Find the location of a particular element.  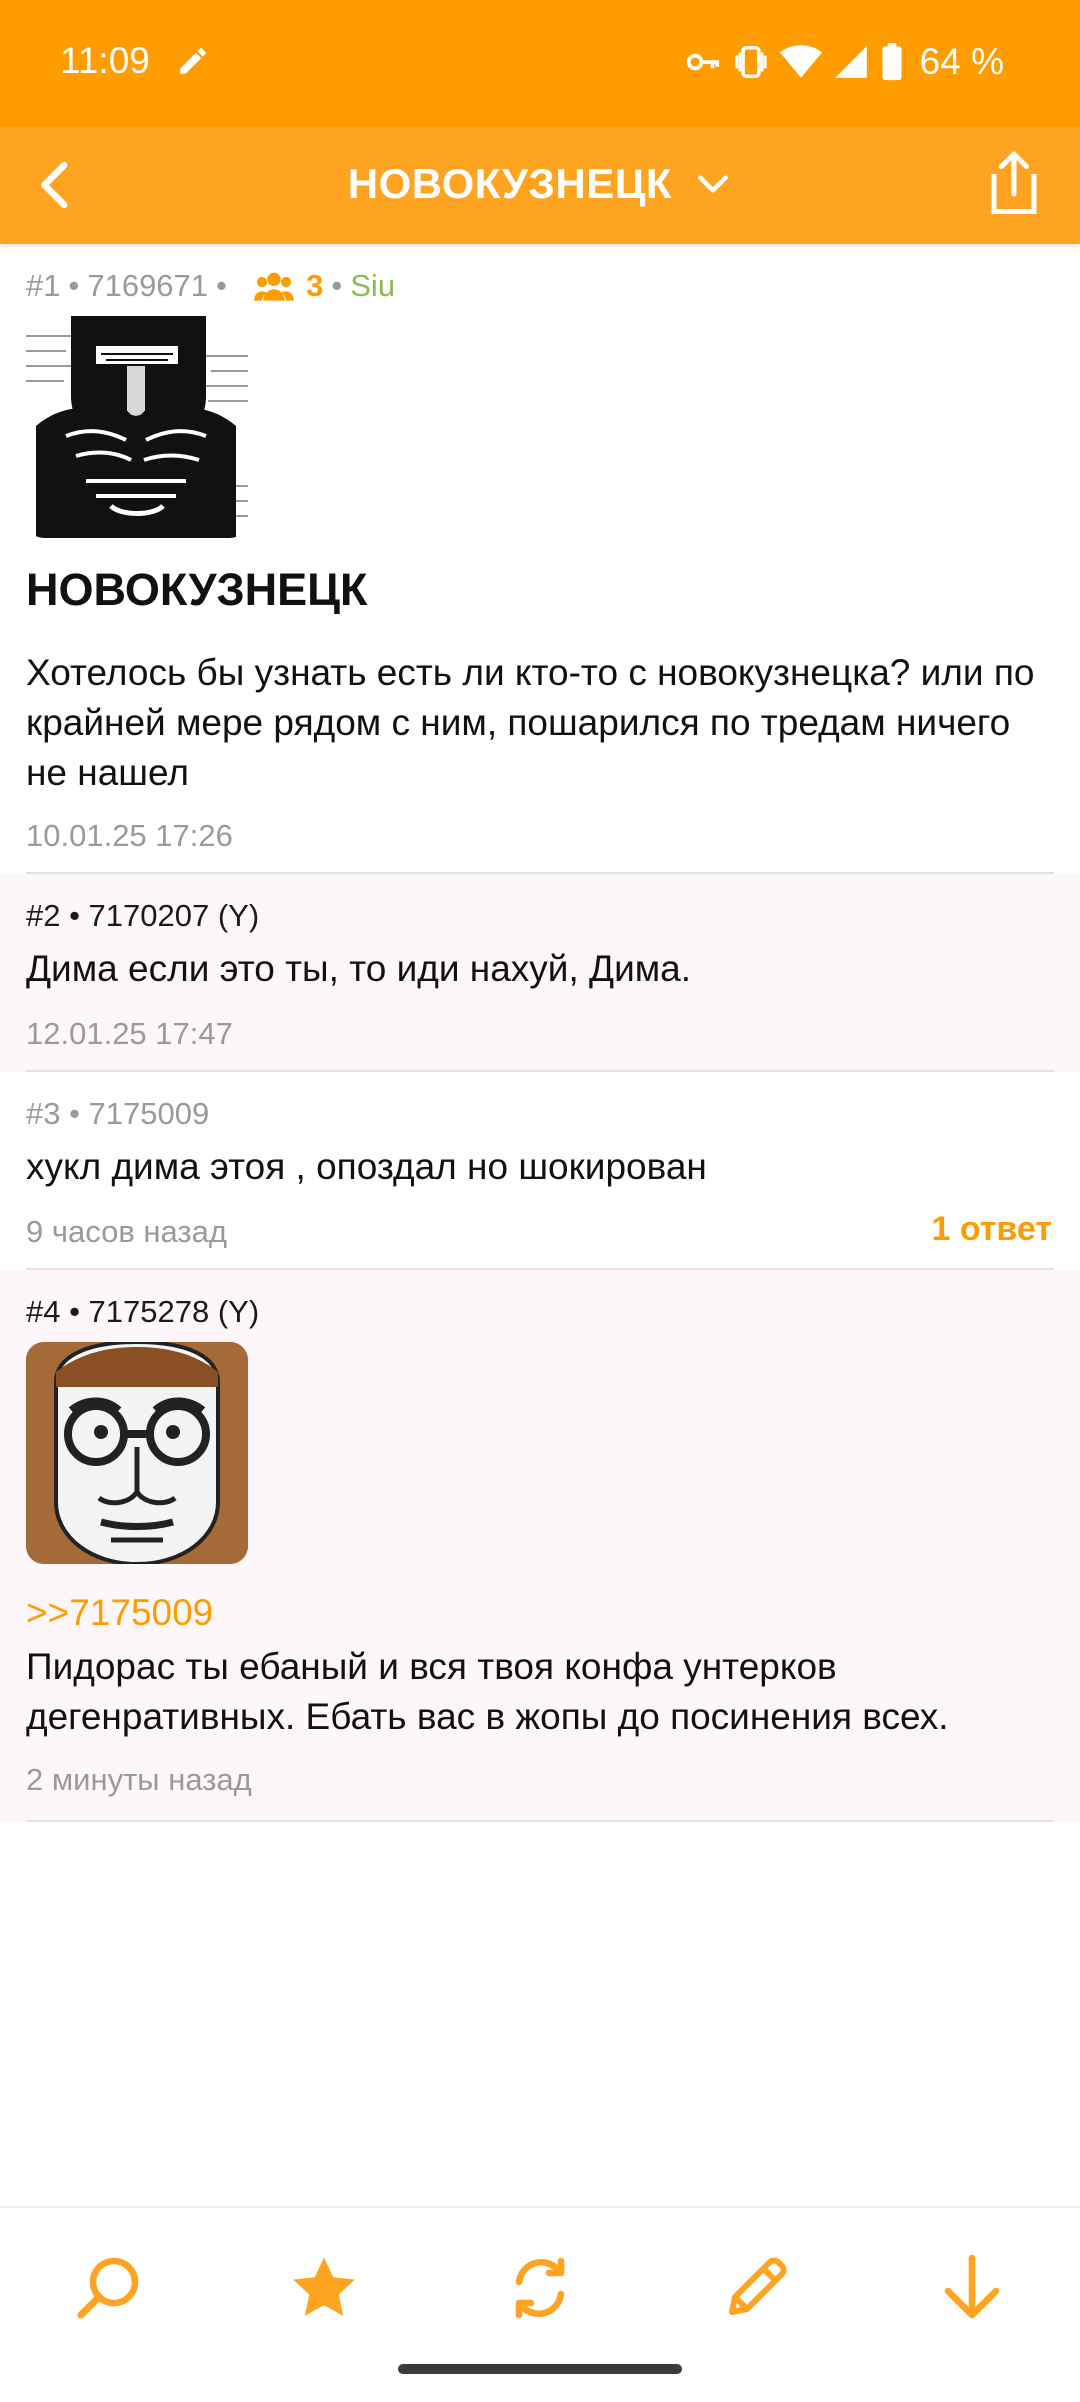

post-timestamp: 9 часов назад is located at coordinates (126, 1231).